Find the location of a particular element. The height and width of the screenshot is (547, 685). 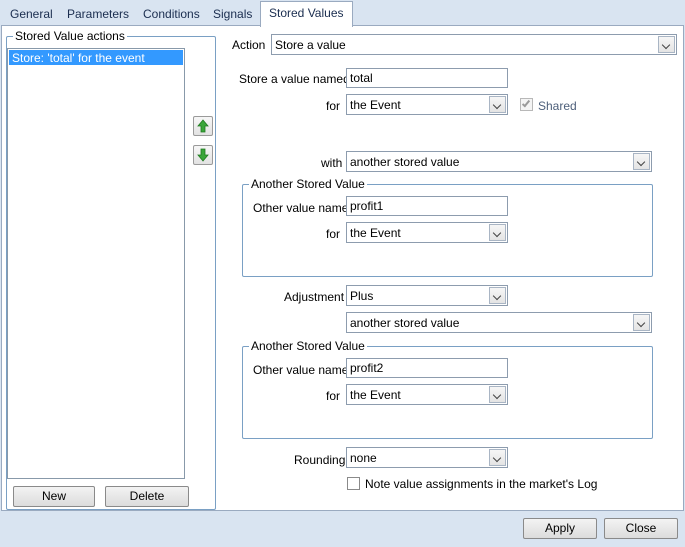

shared-label: Shared is located at coordinates (557, 106).